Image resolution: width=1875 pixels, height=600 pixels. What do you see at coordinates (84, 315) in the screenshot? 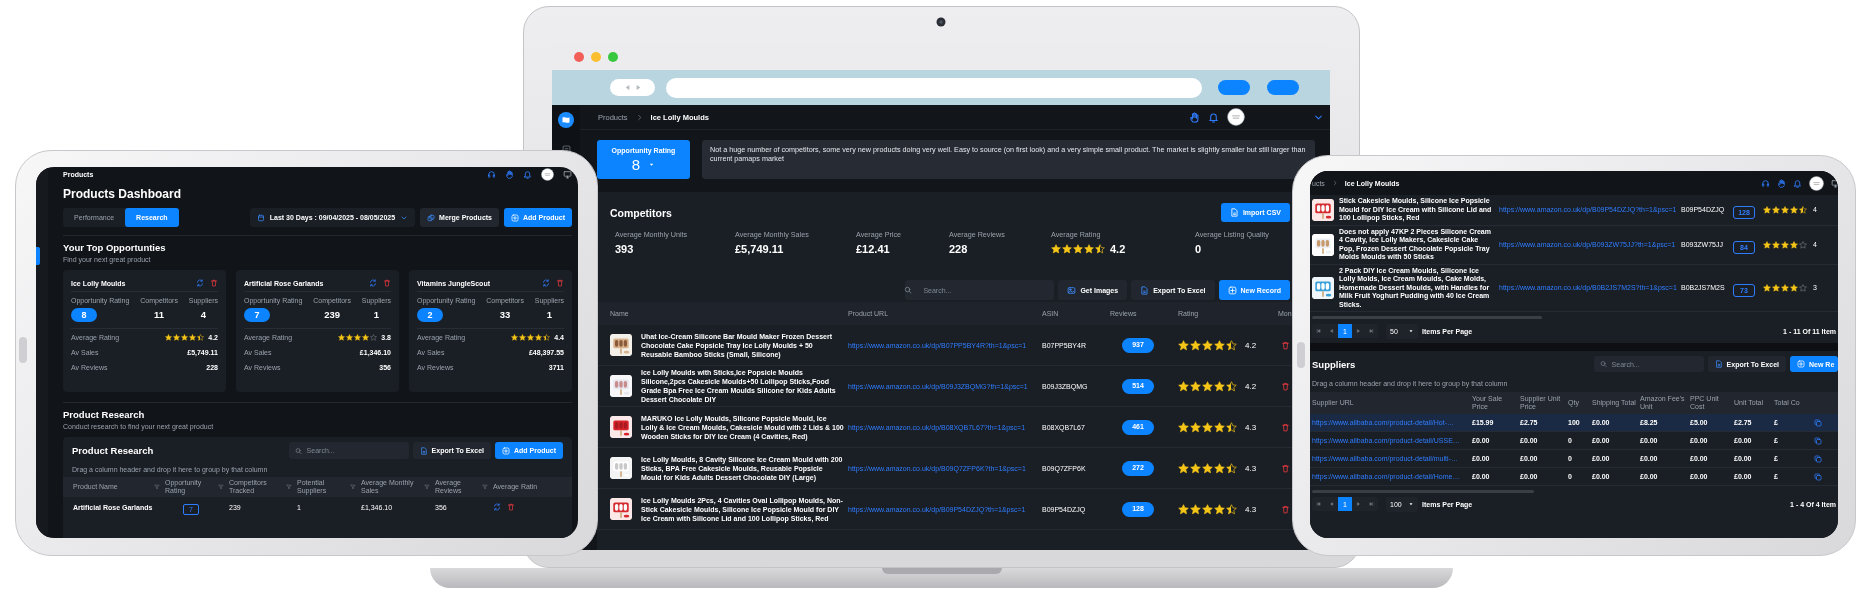
I see `opportunity-badge: 8` at bounding box center [84, 315].